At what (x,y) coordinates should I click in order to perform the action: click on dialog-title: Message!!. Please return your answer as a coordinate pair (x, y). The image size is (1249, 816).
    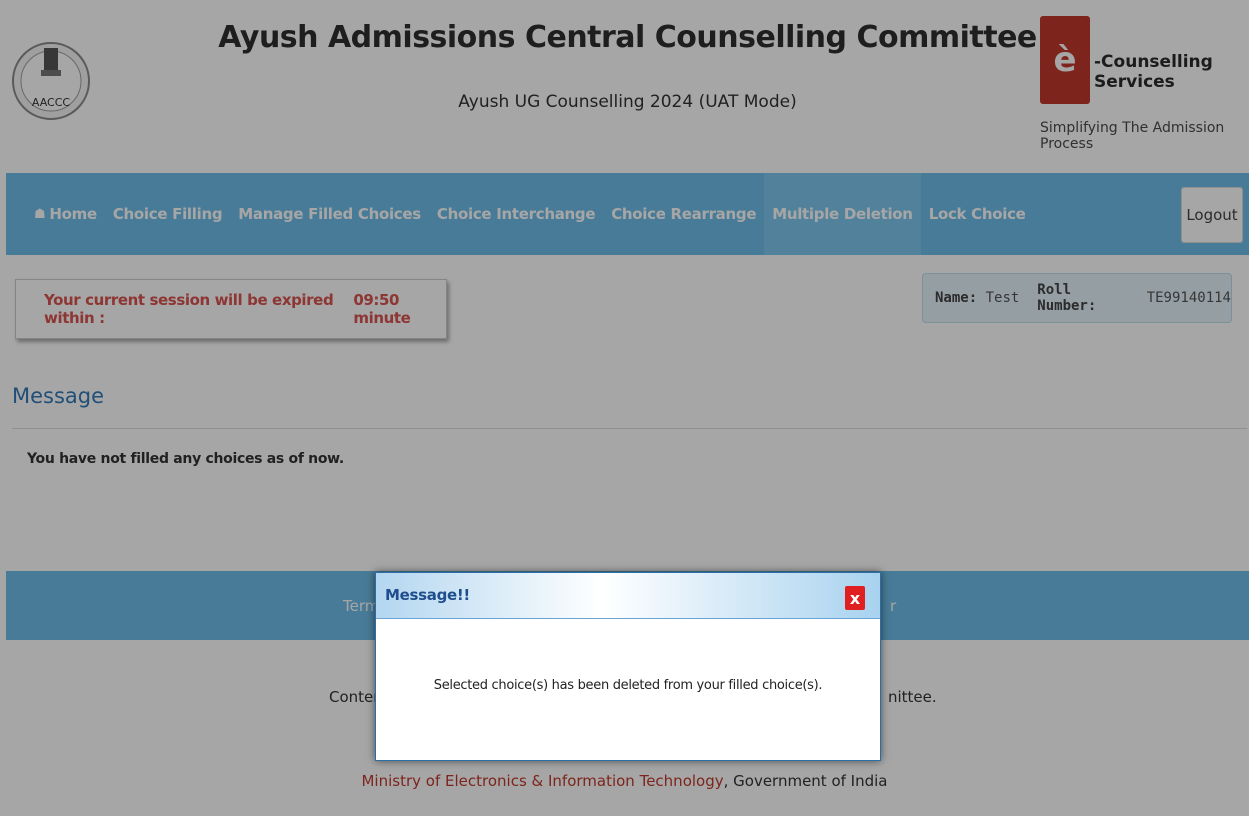
    Looking at the image, I should click on (427, 595).